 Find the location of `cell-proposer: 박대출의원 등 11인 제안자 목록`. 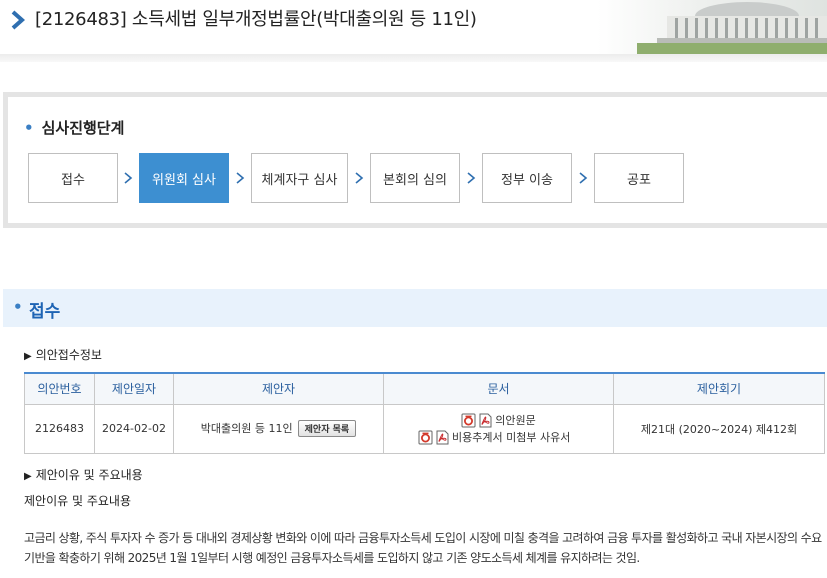

cell-proposer: 박대출의원 등 11인 제안자 목록 is located at coordinates (278, 428).